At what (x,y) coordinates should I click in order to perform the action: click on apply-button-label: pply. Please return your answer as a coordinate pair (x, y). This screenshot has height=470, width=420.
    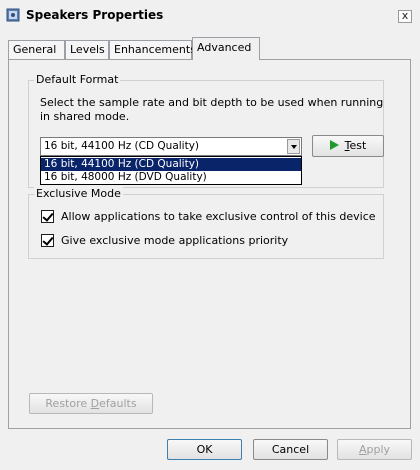
    Looking at the image, I should click on (378, 449).